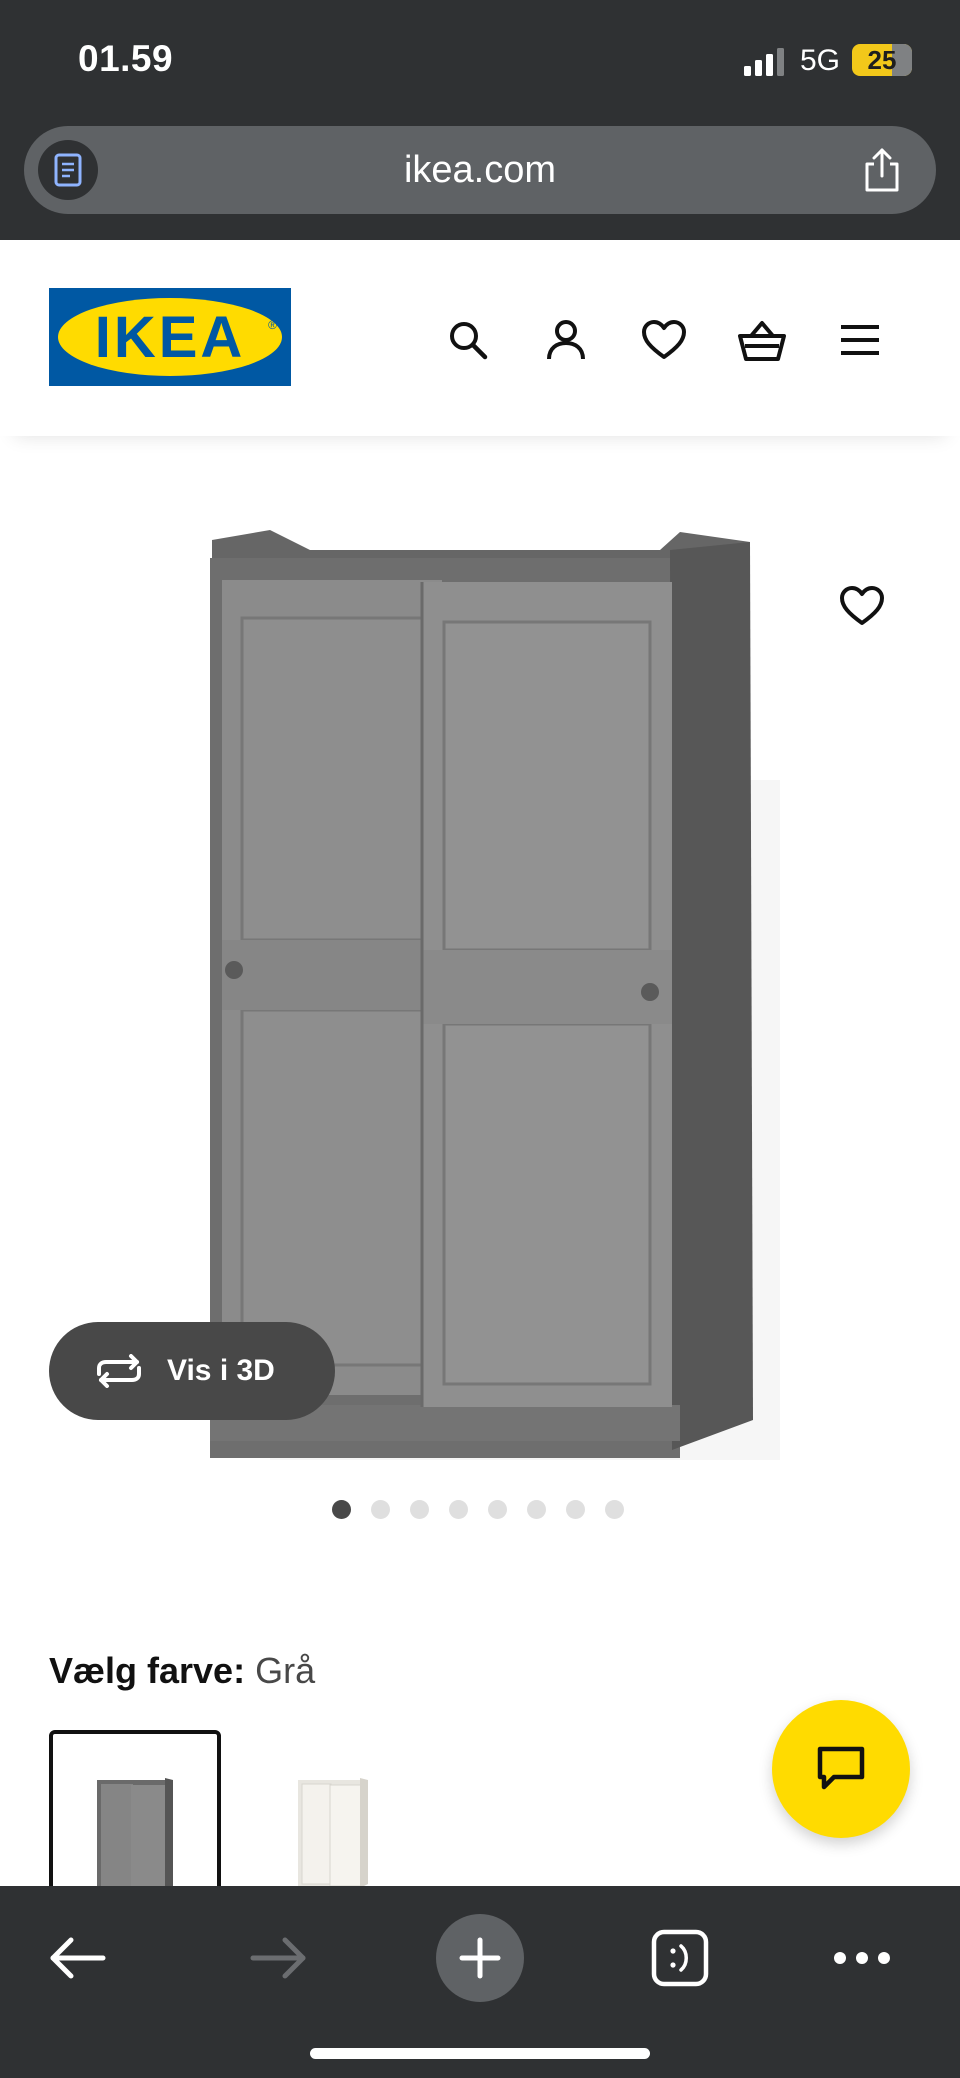  I want to click on signal-icon, so click(764, 62).